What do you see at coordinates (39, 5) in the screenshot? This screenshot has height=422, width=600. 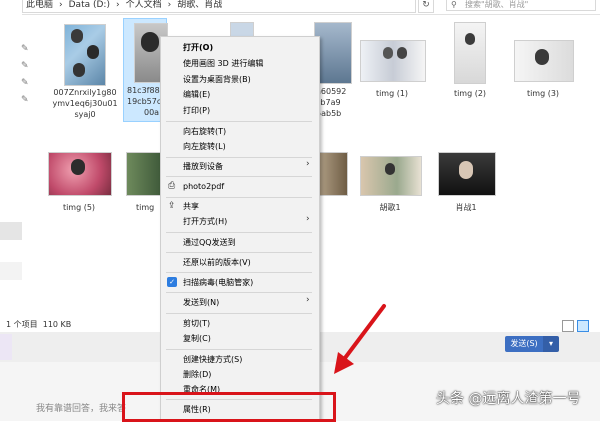 I see `breadcrumb-this-pc: 此电脑` at bounding box center [39, 5].